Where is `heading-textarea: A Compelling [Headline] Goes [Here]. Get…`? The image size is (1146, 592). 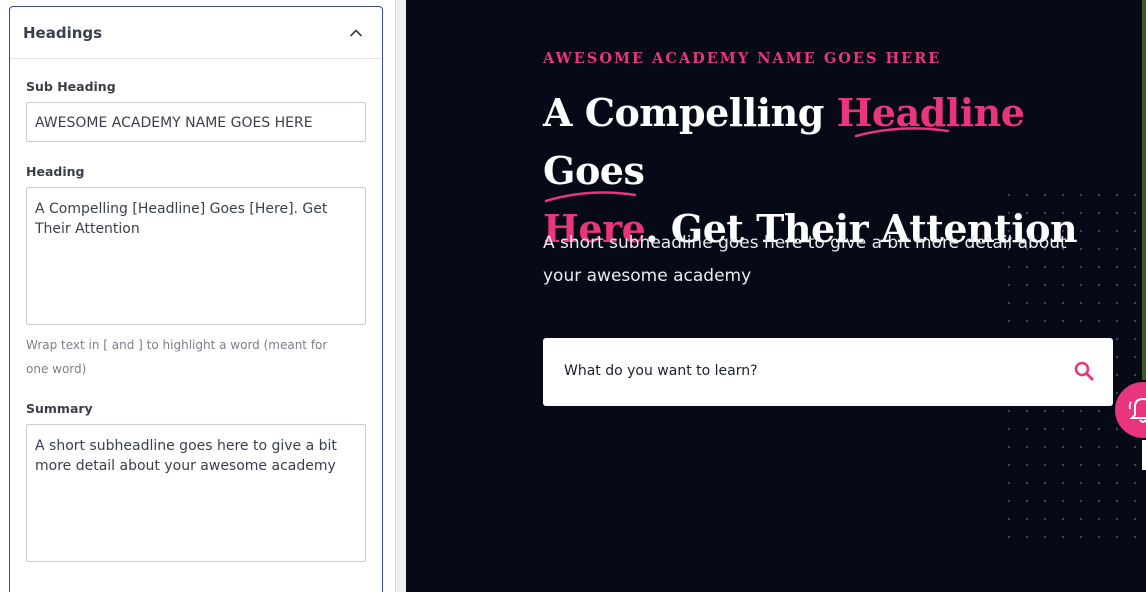 heading-textarea: A Compelling [Headline] Goes [Here]. Get… is located at coordinates (196, 256).